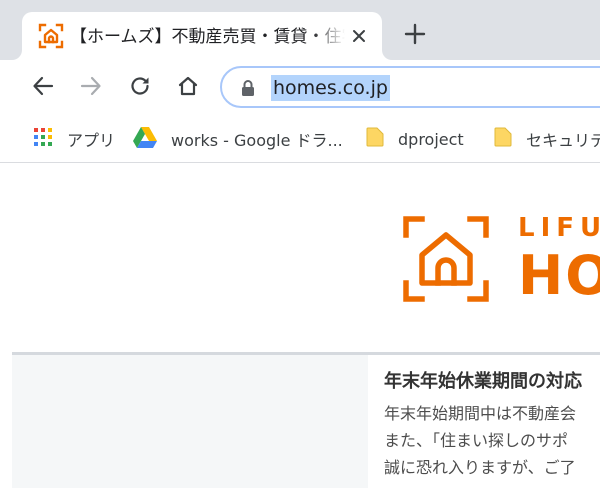 The width and height of the screenshot is (600, 488). What do you see at coordinates (559, 275) in the screenshot?
I see `logo-wordmark-bottom: HOME'S` at bounding box center [559, 275].